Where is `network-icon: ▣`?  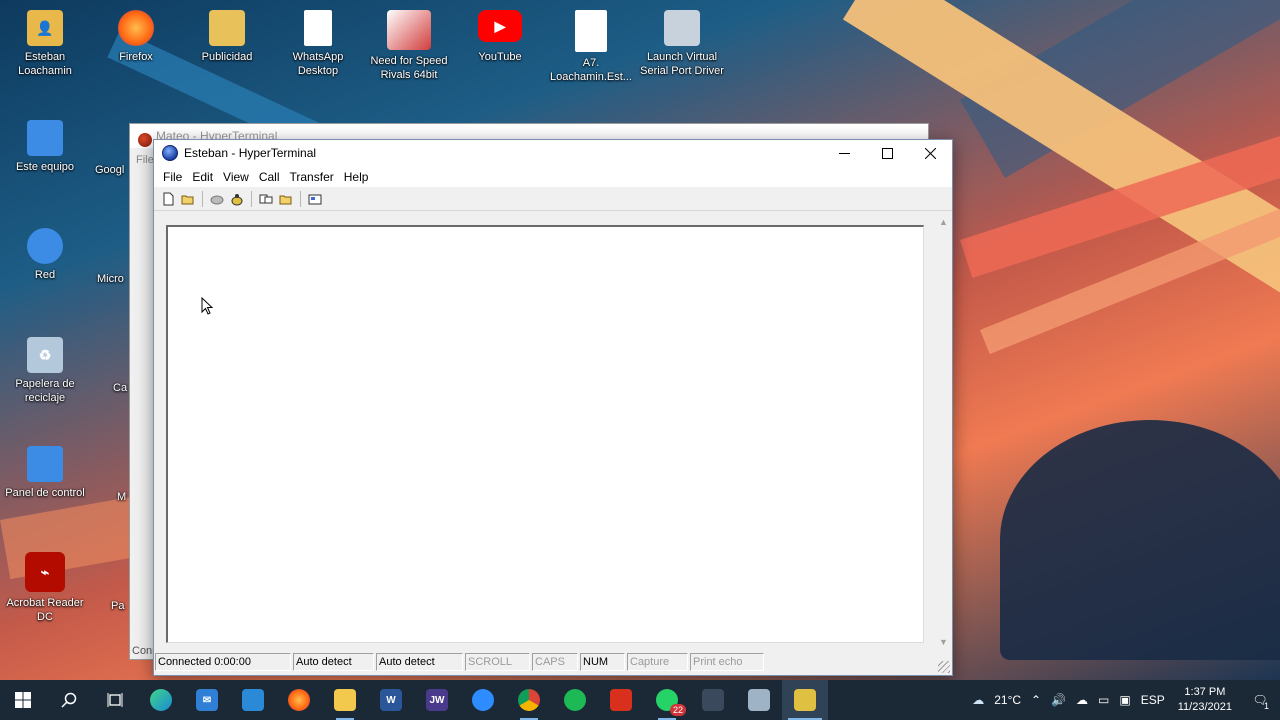 network-icon: ▣ is located at coordinates (1124, 700).